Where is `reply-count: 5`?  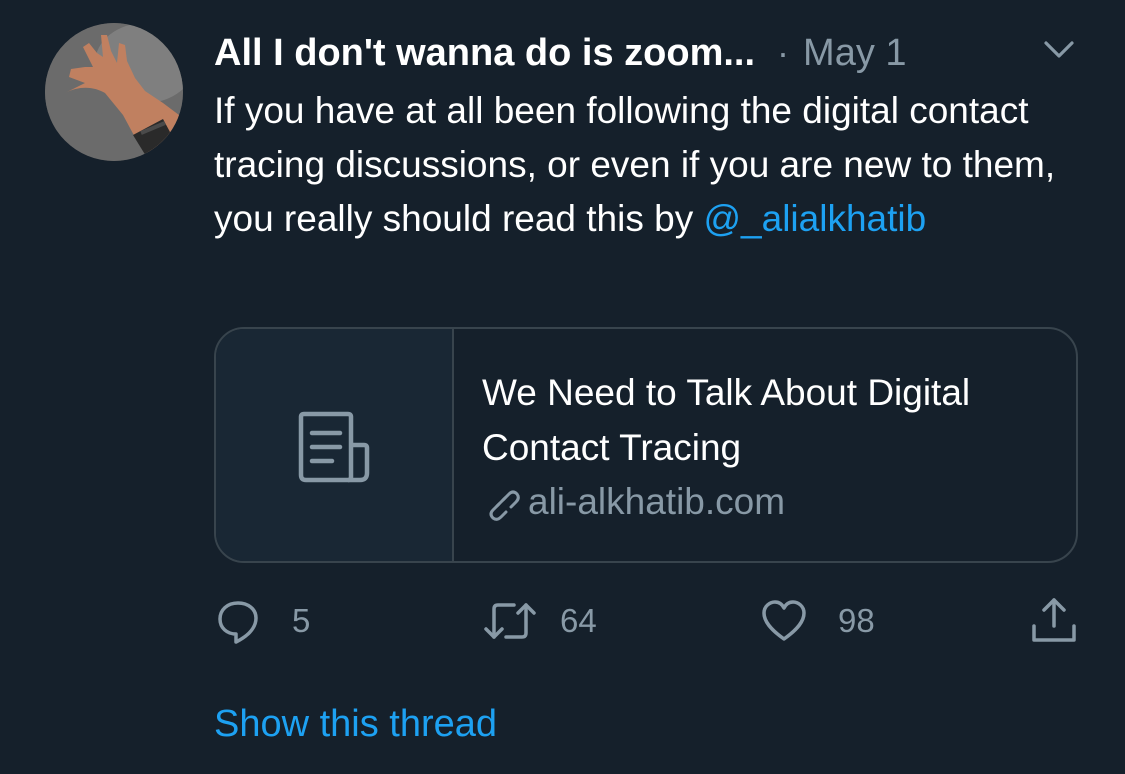 reply-count: 5 is located at coordinates (301, 620).